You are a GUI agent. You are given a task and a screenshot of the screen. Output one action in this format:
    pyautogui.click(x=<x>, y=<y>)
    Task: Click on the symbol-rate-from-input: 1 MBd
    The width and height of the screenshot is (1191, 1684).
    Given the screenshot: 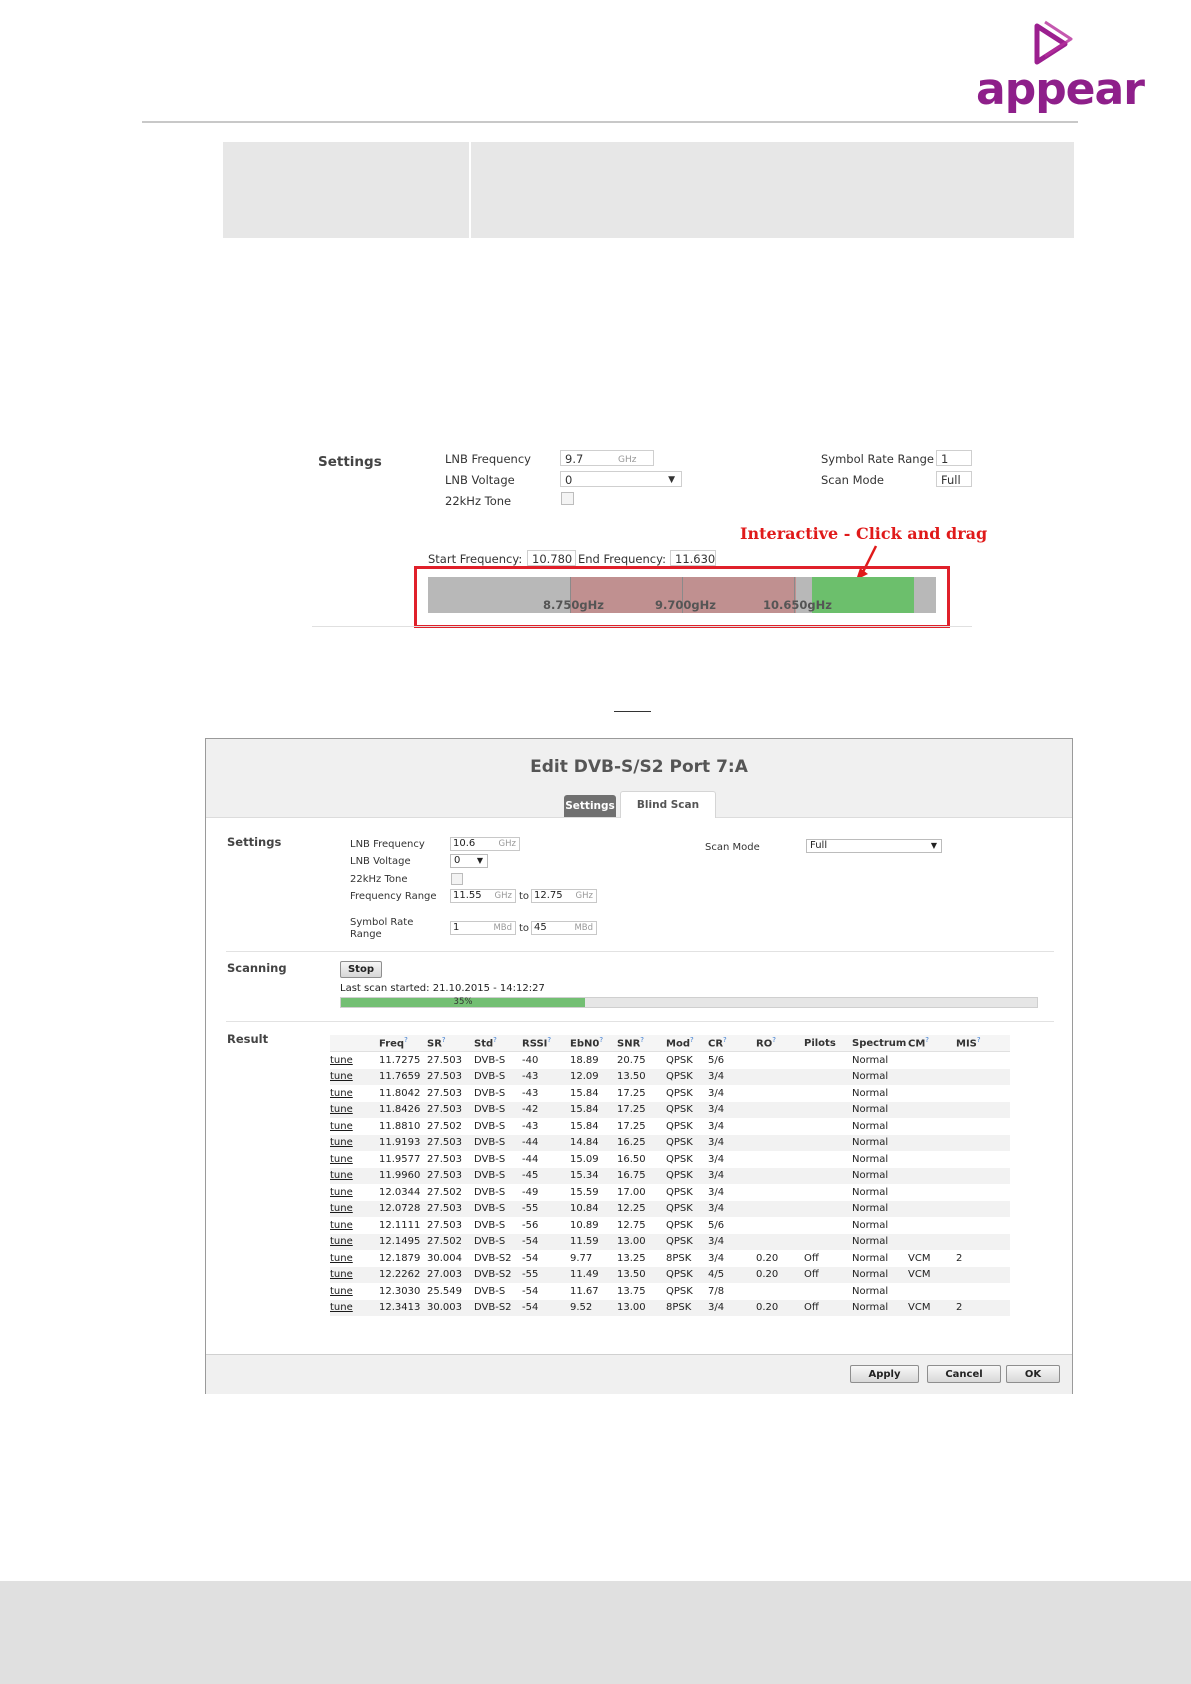 What is the action you would take?
    pyautogui.click(x=483, y=928)
    